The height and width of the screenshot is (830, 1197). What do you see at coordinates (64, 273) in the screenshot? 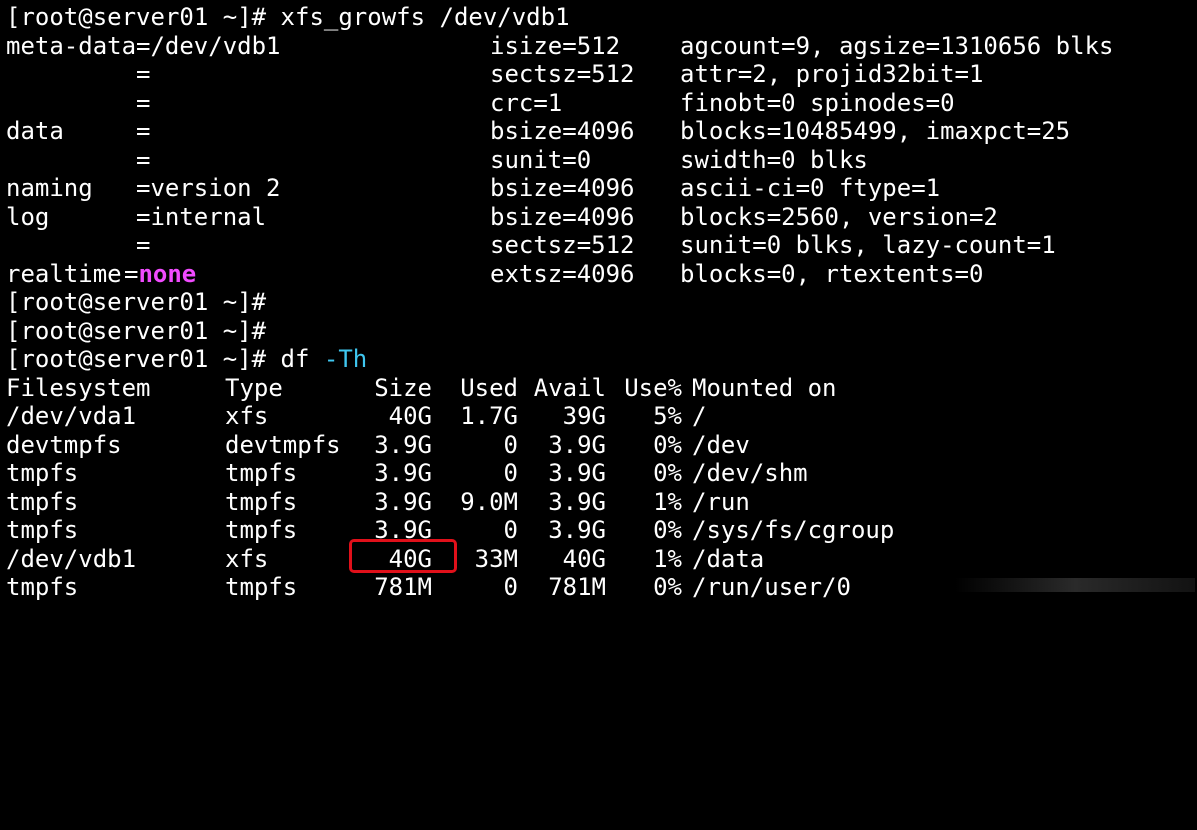
I see `xfs-section: realtime` at bounding box center [64, 273].